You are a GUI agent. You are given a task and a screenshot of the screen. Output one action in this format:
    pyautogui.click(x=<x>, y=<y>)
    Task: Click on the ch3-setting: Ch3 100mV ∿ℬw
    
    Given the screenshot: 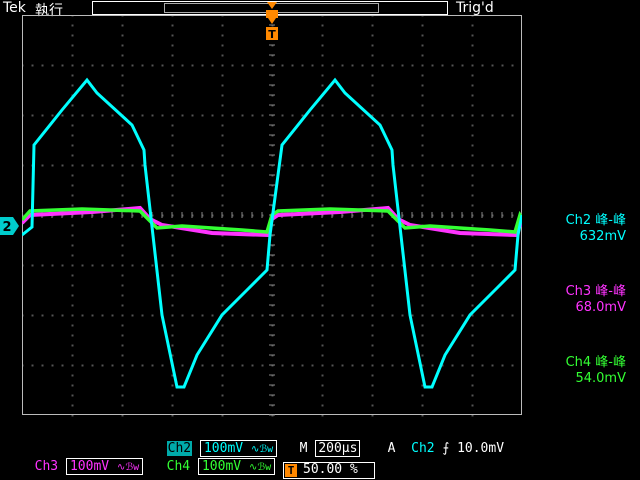 What is the action you would take?
    pyautogui.click(x=81, y=459)
    